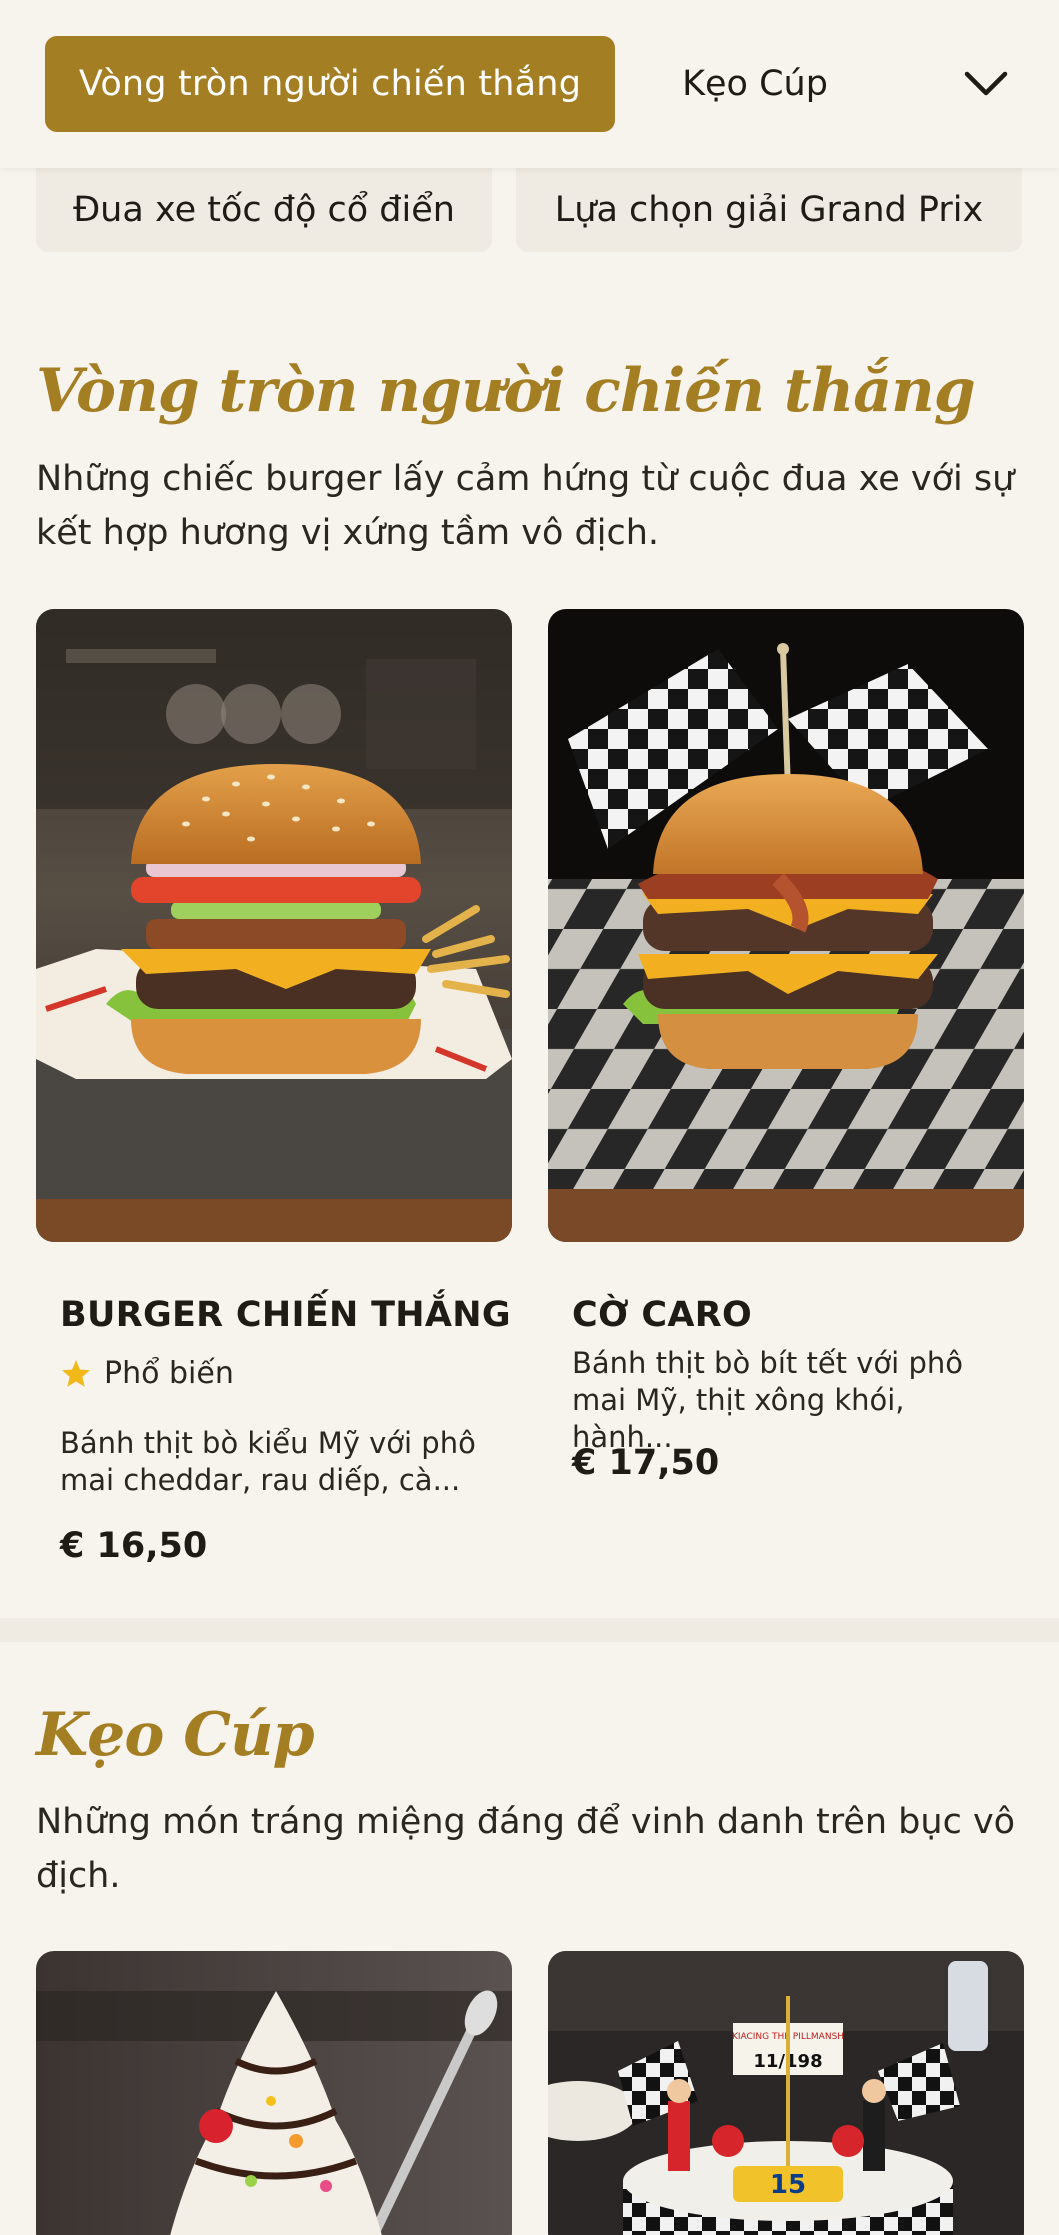  I want to click on star-icon, so click(76, 1373).